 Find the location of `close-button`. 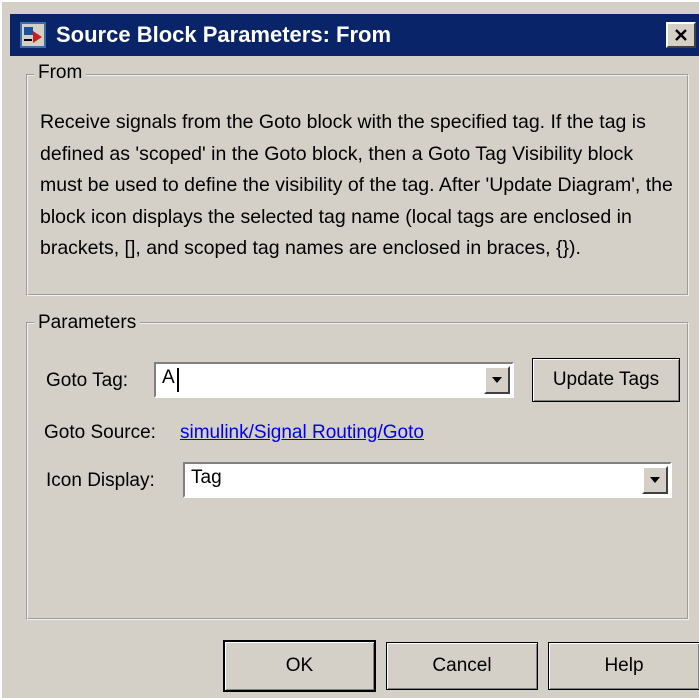

close-button is located at coordinates (681, 35).